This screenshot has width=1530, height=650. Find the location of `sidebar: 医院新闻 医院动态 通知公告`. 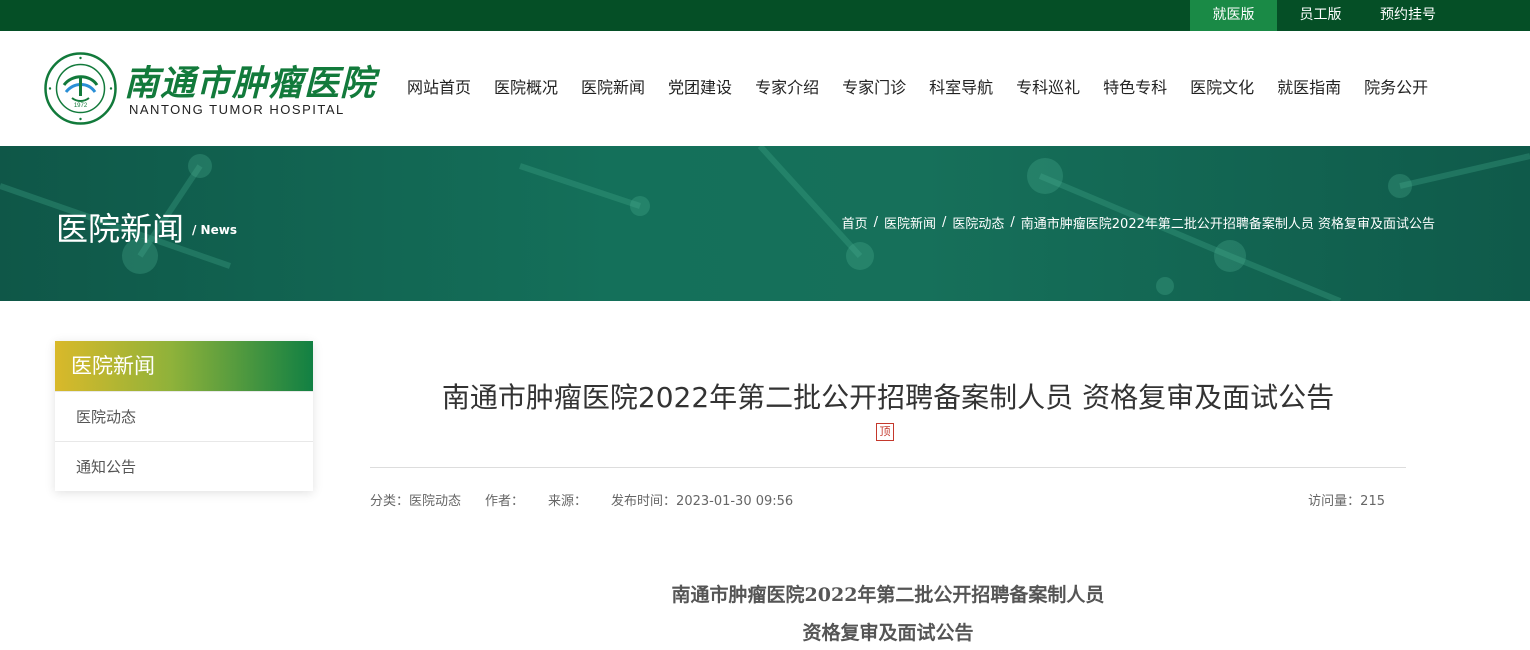

sidebar: 医院新闻 医院动态 通知公告 is located at coordinates (184, 416).